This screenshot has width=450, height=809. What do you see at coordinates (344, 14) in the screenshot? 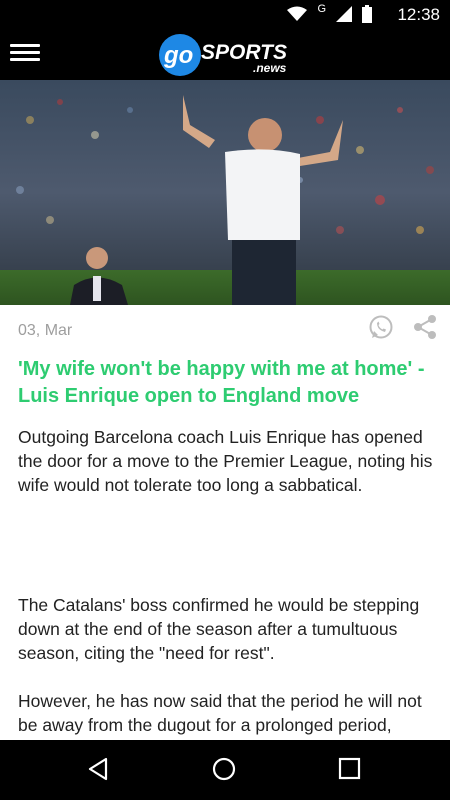
I see `signal-icon` at bounding box center [344, 14].